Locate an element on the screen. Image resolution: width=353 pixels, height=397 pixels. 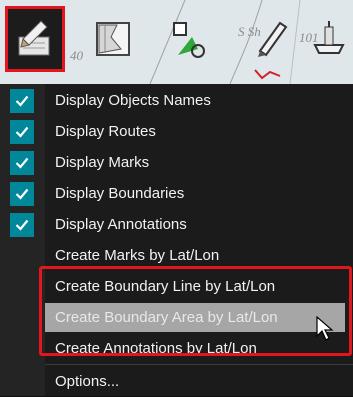
route-point-icon is located at coordinates (189, 40).